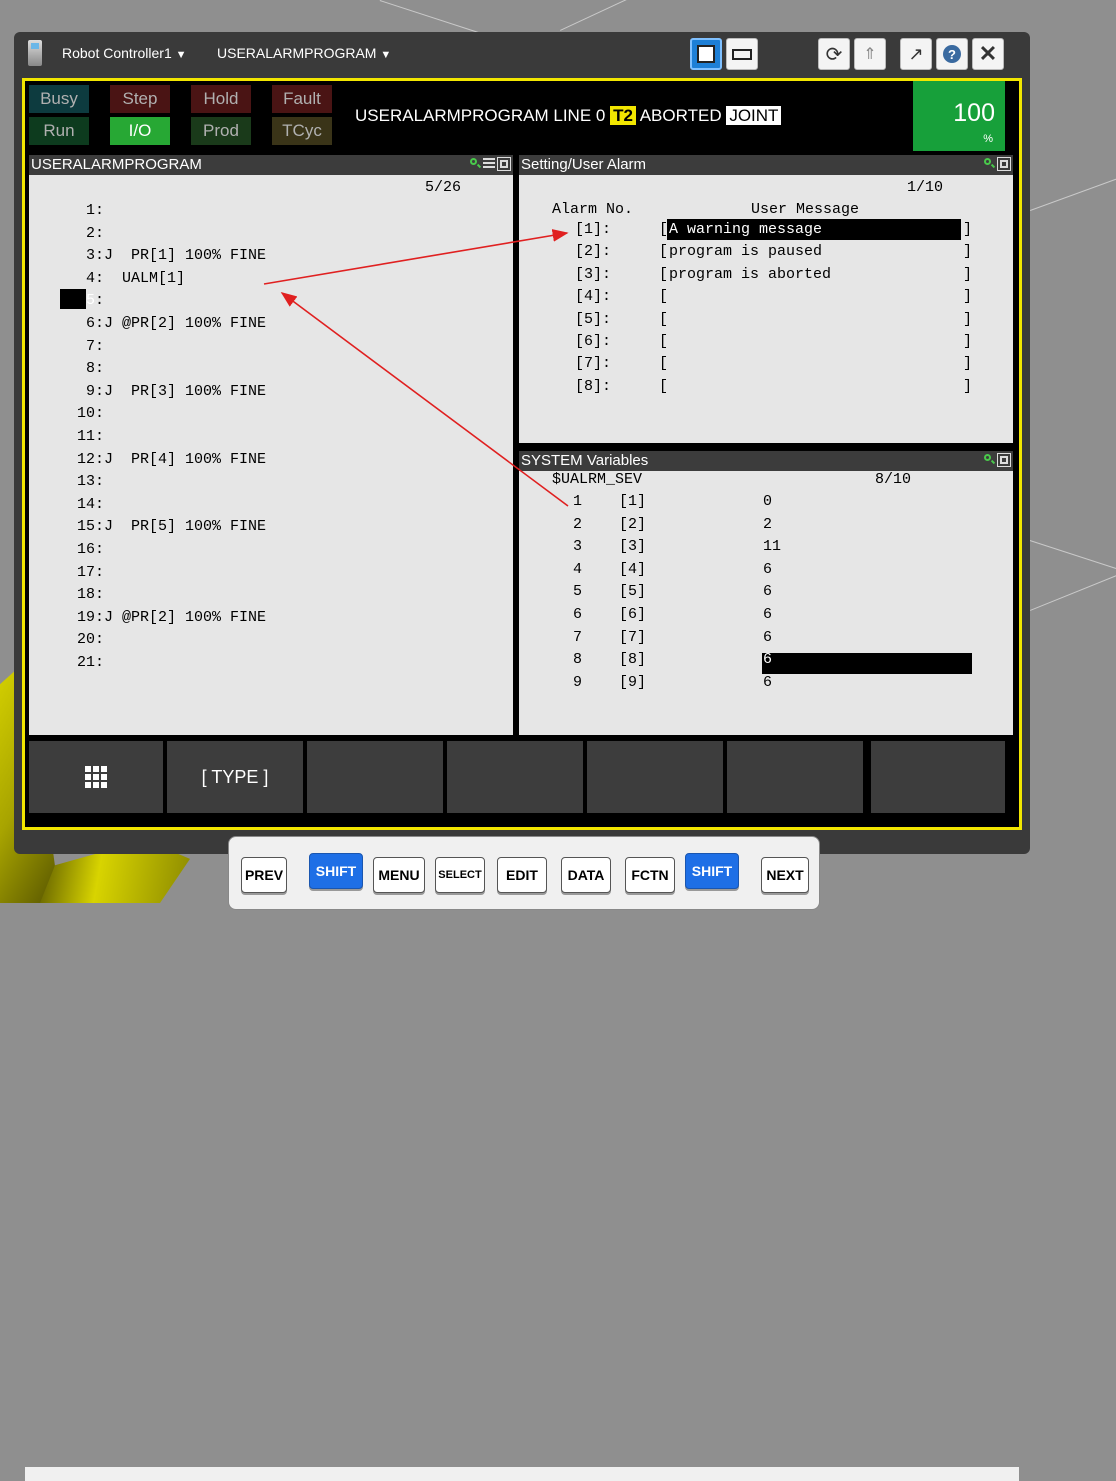 The image size is (1116, 1481). I want to click on fctn-key: FCTN, so click(650, 875).